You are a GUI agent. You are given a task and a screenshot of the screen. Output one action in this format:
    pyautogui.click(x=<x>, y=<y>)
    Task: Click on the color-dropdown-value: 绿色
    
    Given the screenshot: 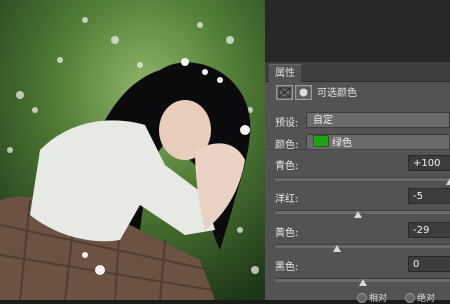 What is the action you would take?
    pyautogui.click(x=342, y=143)
    